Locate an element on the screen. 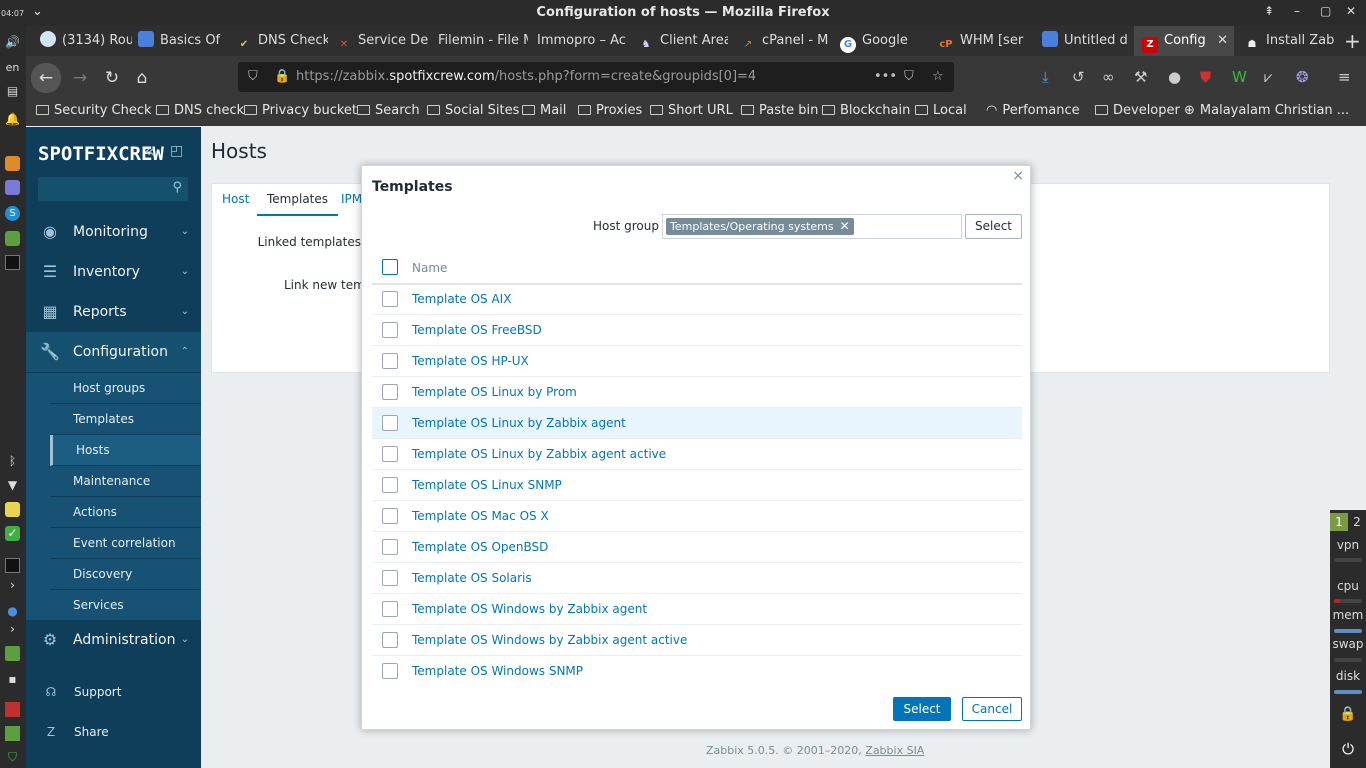 The image size is (1366, 768). bookmark-folder: Search is located at coordinates (388, 110).